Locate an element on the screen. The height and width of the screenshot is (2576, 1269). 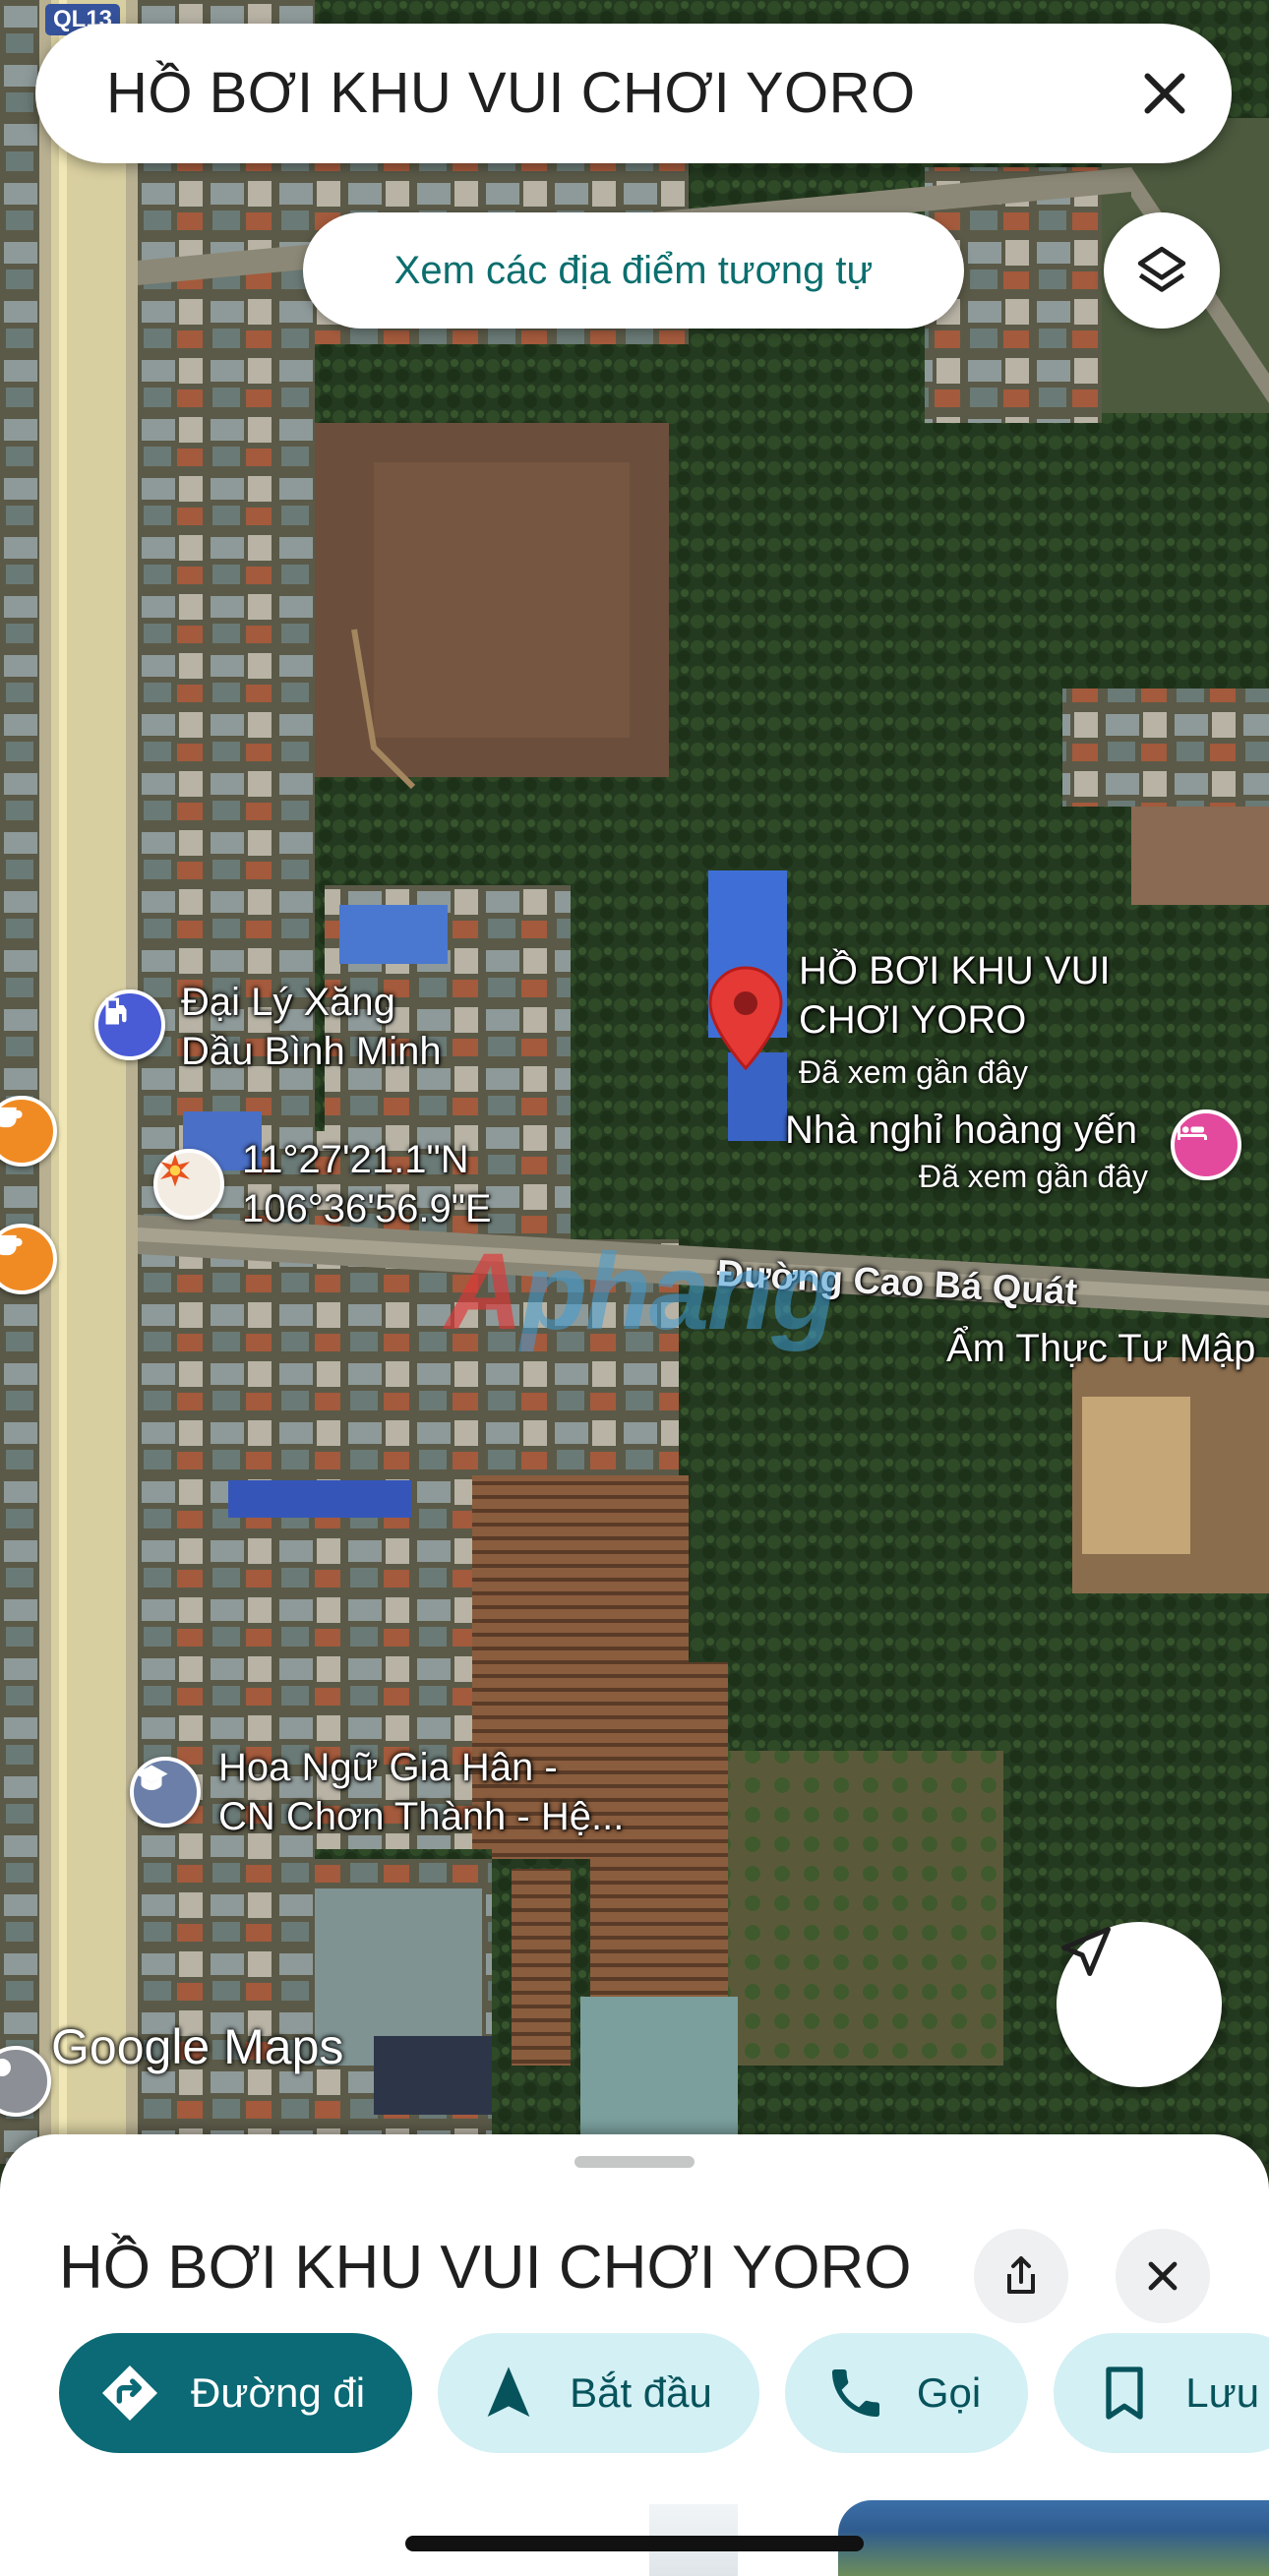
school-icon is located at coordinates (151, 1777).